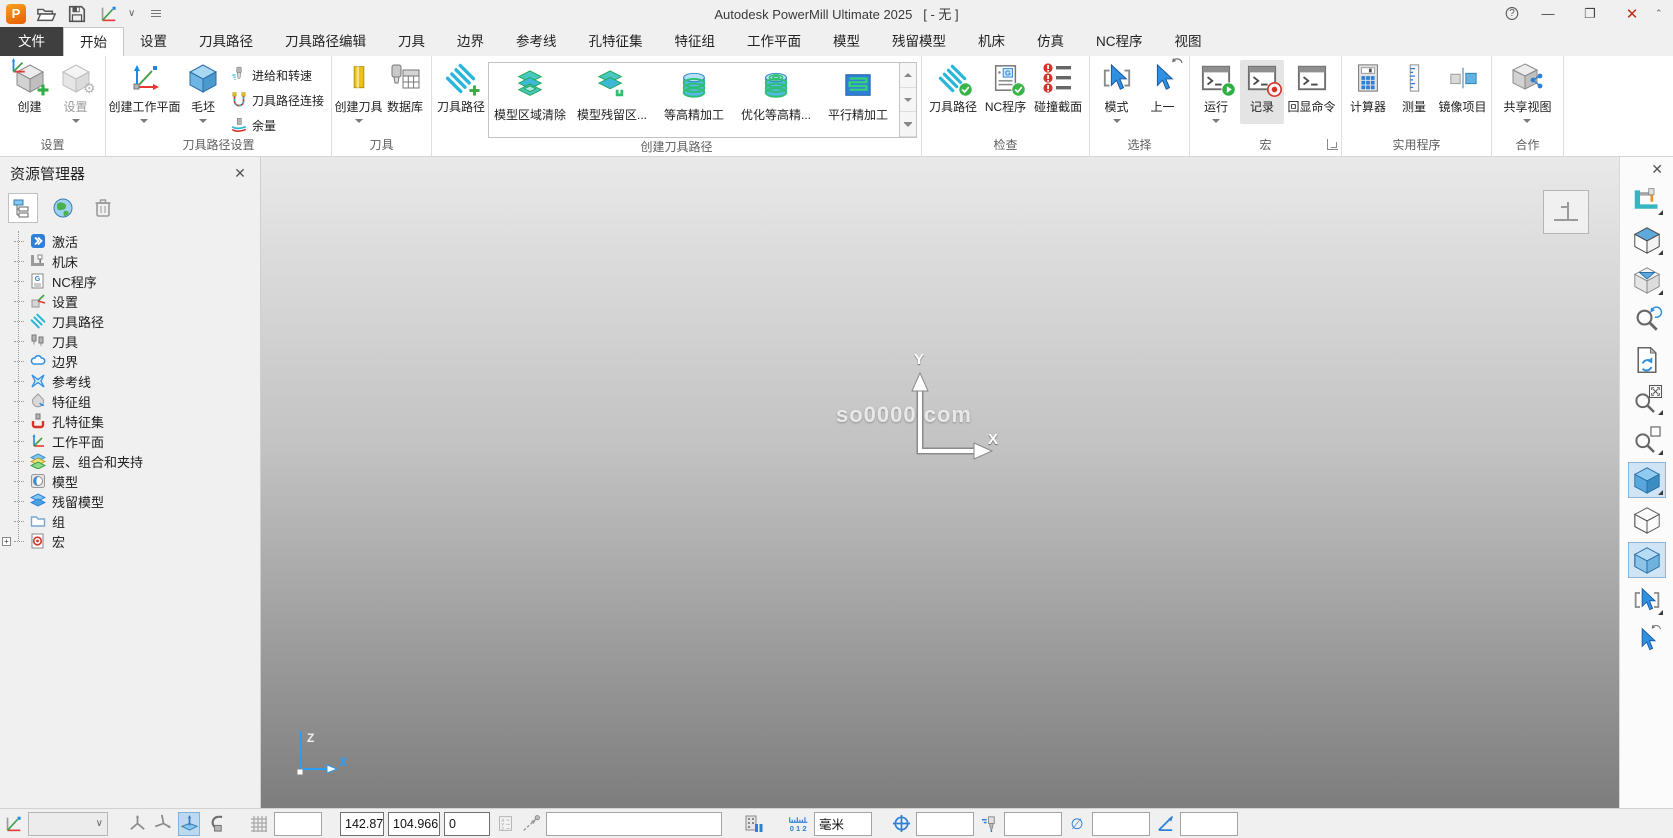  Describe the element at coordinates (634, 823) in the screenshot. I see `status-info-input` at that location.